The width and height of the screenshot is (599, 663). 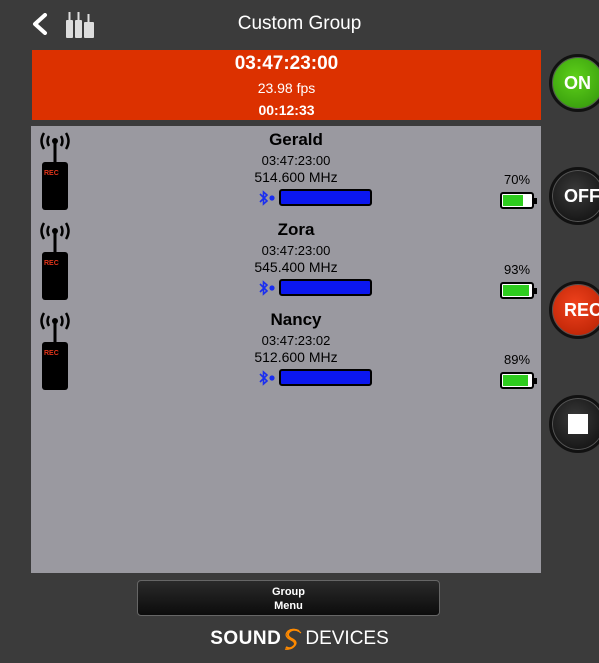 What do you see at coordinates (286, 110) in the screenshot?
I see `elapsed-time: 00:12:33` at bounding box center [286, 110].